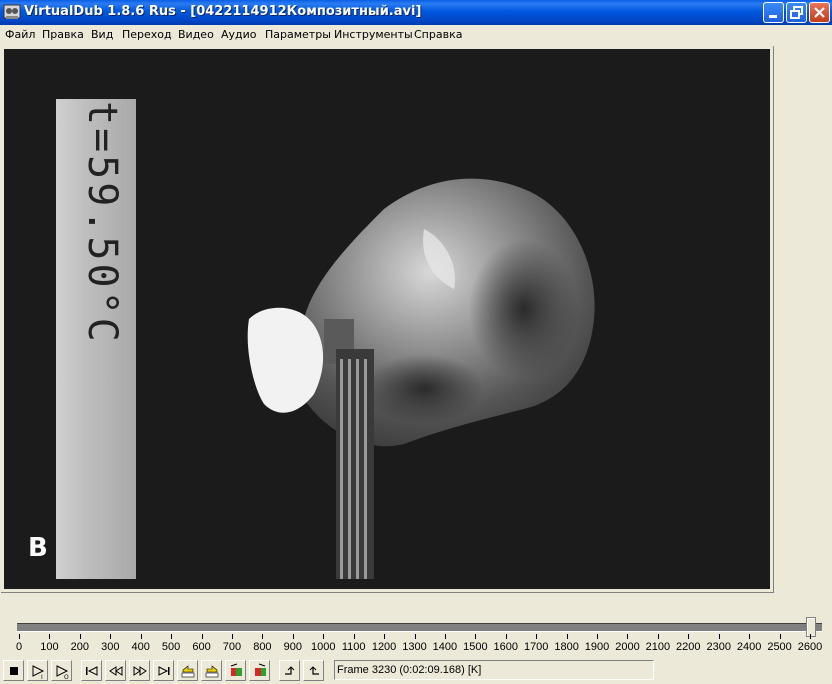  Describe the element at coordinates (102, 223) in the screenshot. I see `temperature-readout: t=59.50°C` at that location.